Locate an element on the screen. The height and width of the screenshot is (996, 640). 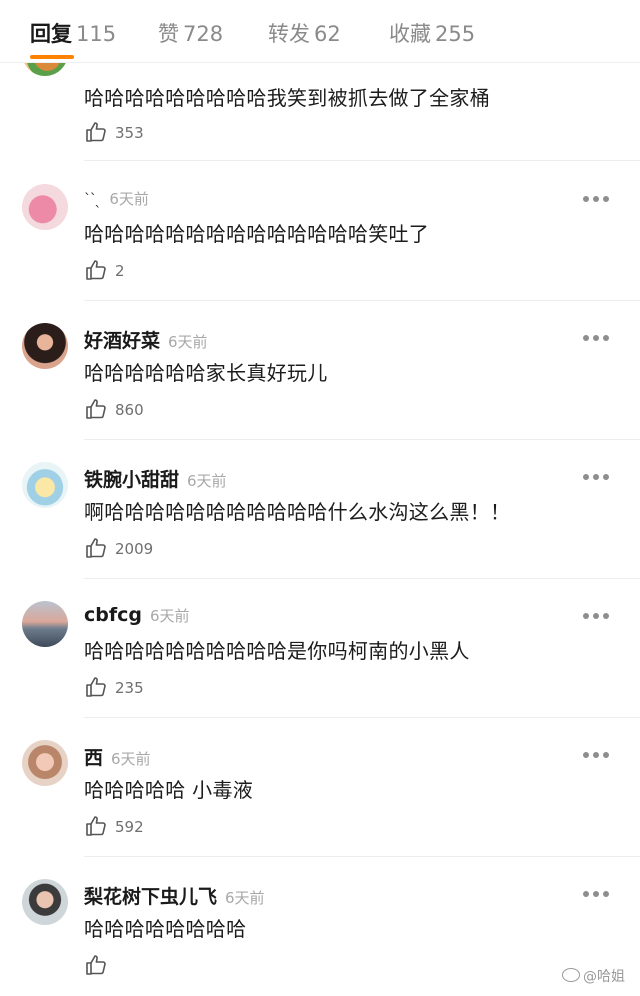
like-count: 2009 is located at coordinates (134, 549).